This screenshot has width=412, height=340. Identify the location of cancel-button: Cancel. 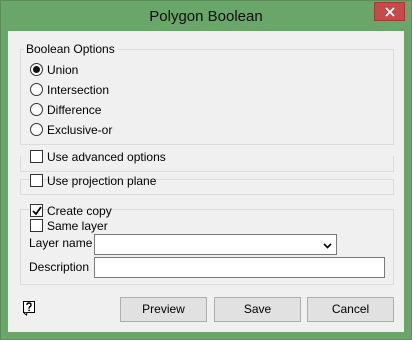
(350, 309).